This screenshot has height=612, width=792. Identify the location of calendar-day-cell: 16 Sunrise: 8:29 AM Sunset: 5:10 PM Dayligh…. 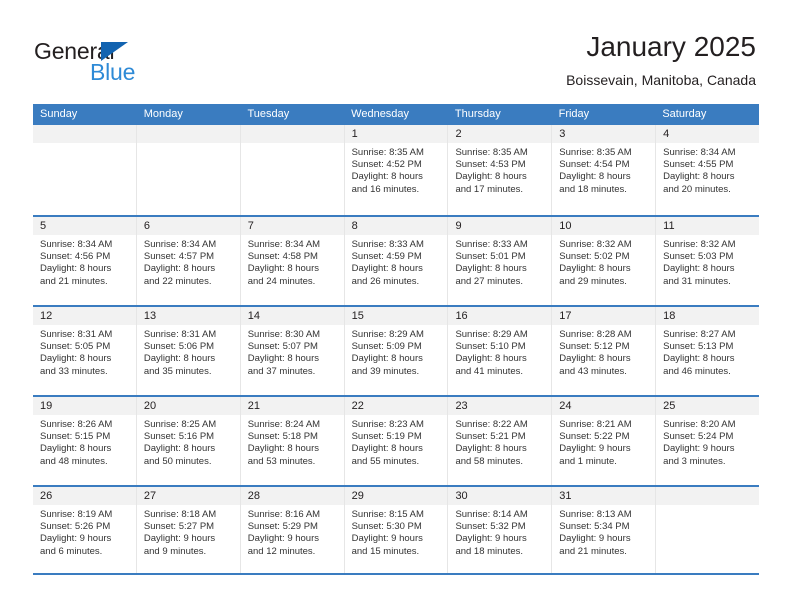
(499, 351).